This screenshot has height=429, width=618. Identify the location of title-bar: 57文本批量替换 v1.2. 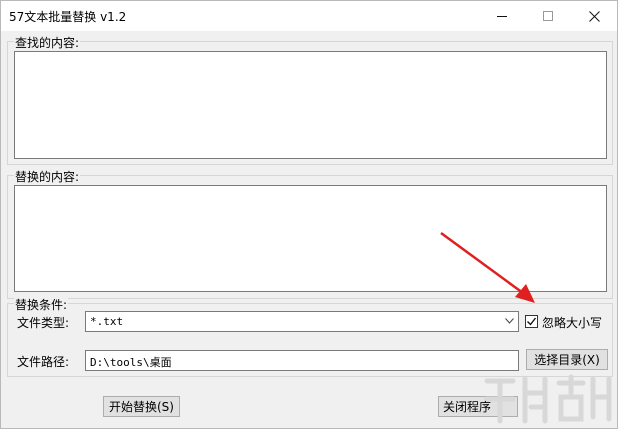
(309, 16).